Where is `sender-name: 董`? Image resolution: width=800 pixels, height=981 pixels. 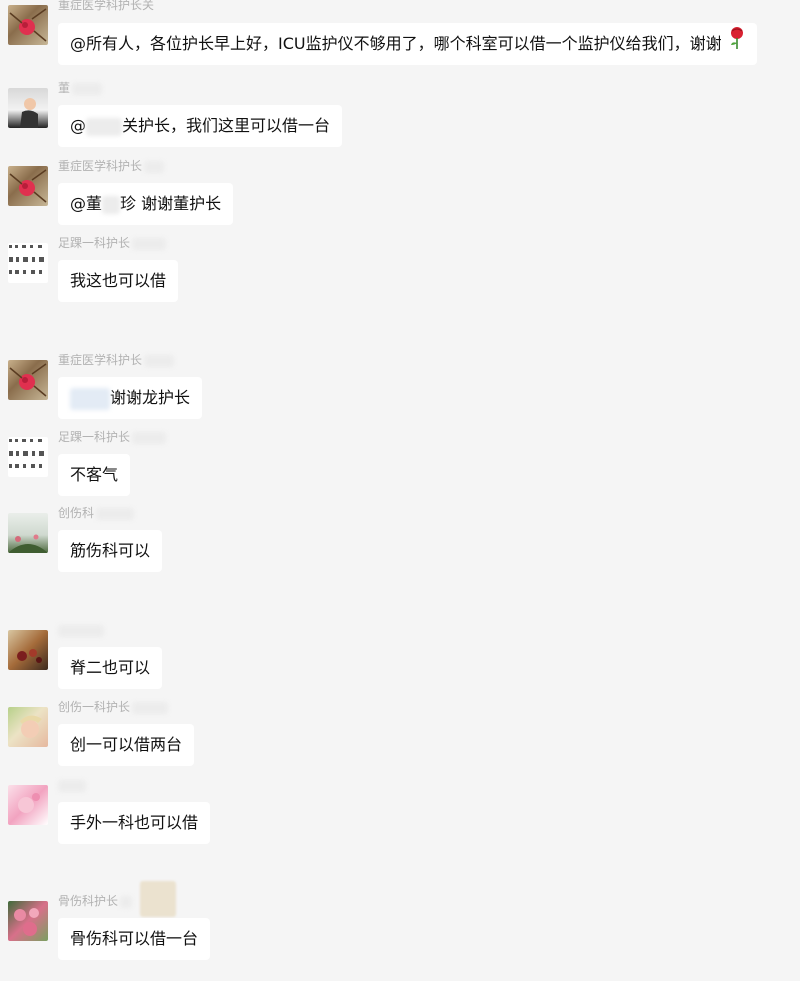
sender-name: 董 is located at coordinates (80, 88).